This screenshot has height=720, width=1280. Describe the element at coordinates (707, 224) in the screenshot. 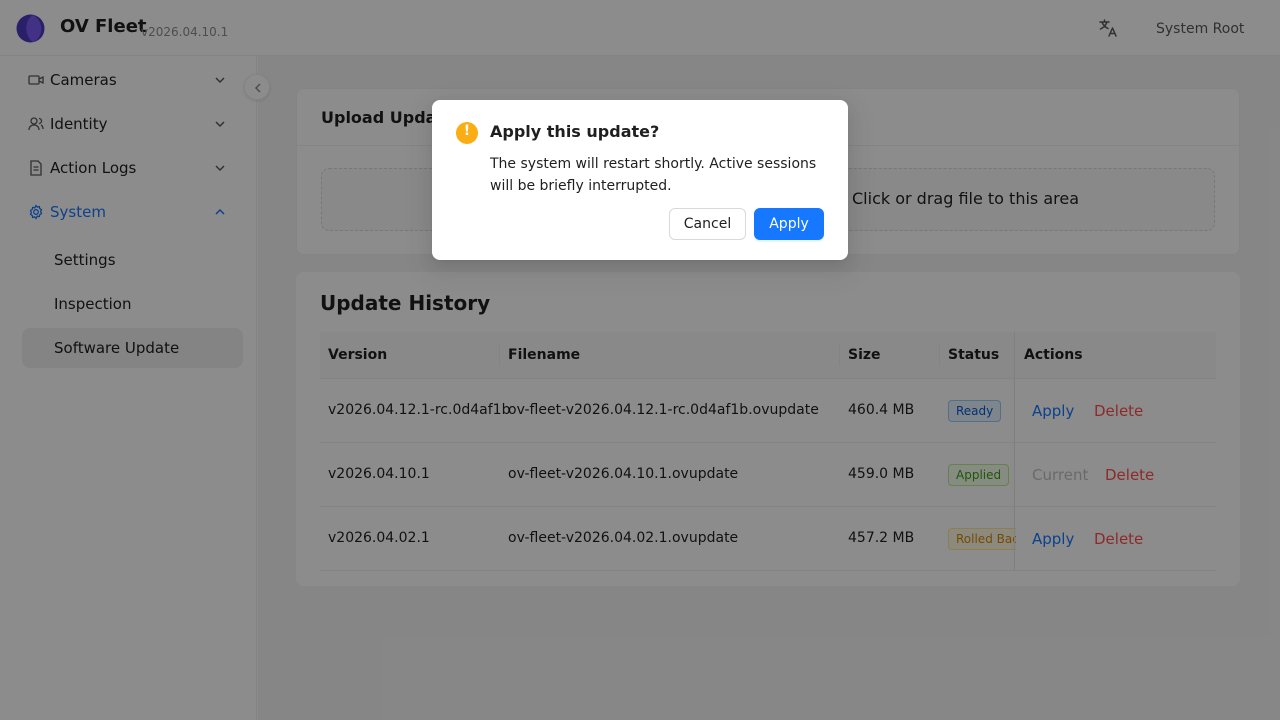

I see `cancel-button: Cancel` at that location.